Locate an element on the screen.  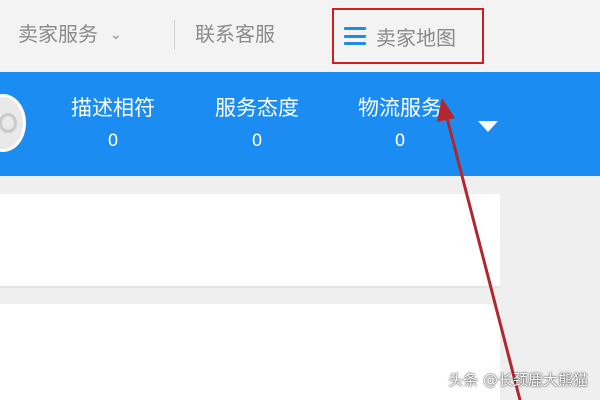
seller-map-link: 卖家地图 is located at coordinates (400, 36).